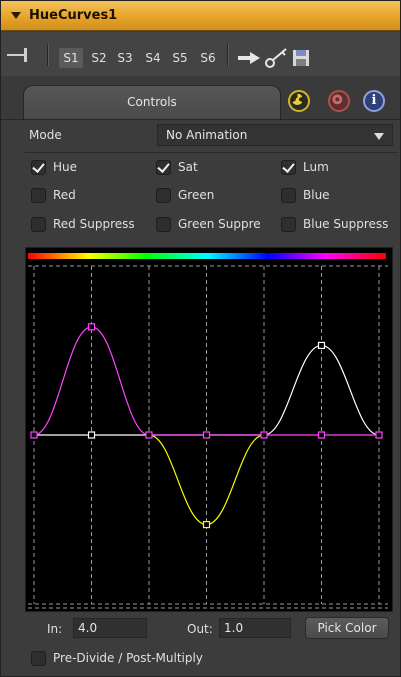 Image resolution: width=401 pixels, height=677 pixels. Describe the element at coordinates (55, 629) in the screenshot. I see `in-label: In:` at that location.